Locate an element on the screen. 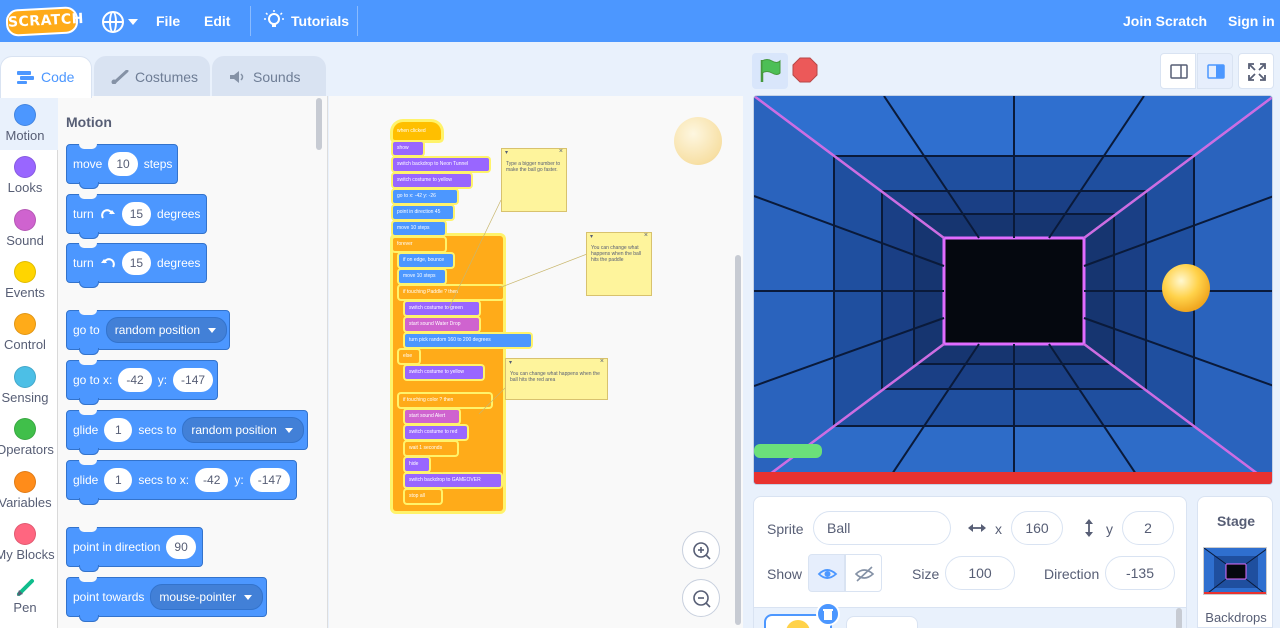 The height and width of the screenshot is (628, 1280). lightbulb-icon is located at coordinates (274, 20).